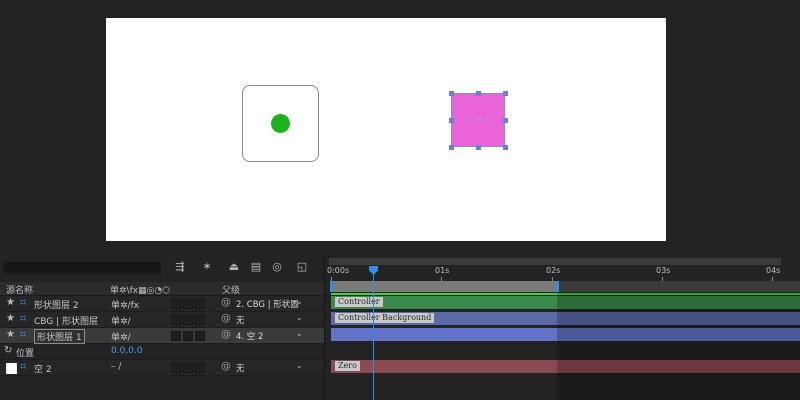  Describe the element at coordinates (331, 286) in the screenshot. I see `work-area-start-handle` at that location.